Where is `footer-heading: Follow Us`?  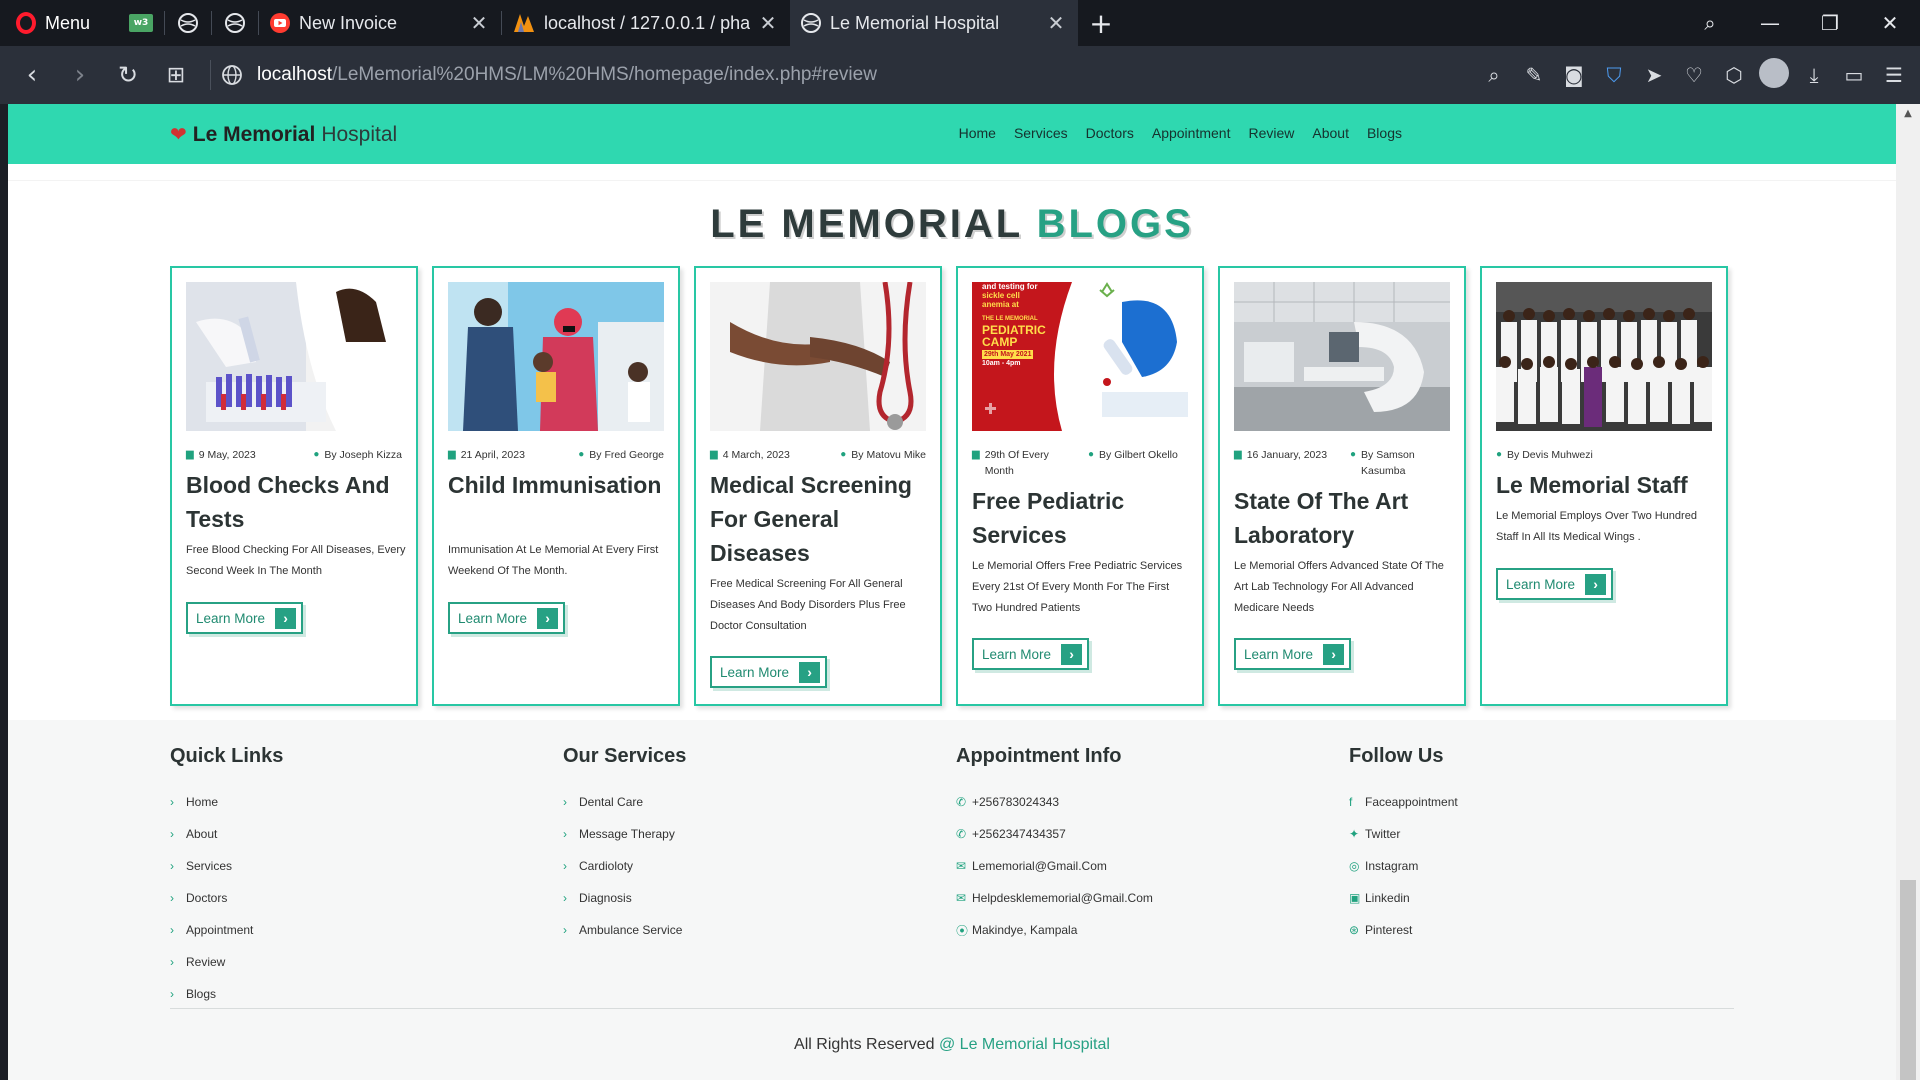
footer-heading: Follow Us is located at coordinates (1396, 756).